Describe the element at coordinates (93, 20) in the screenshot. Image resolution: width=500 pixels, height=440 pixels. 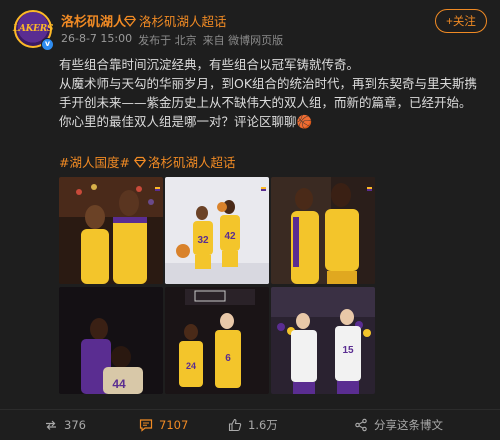
I see `username: 洛杉矶湖人` at that location.